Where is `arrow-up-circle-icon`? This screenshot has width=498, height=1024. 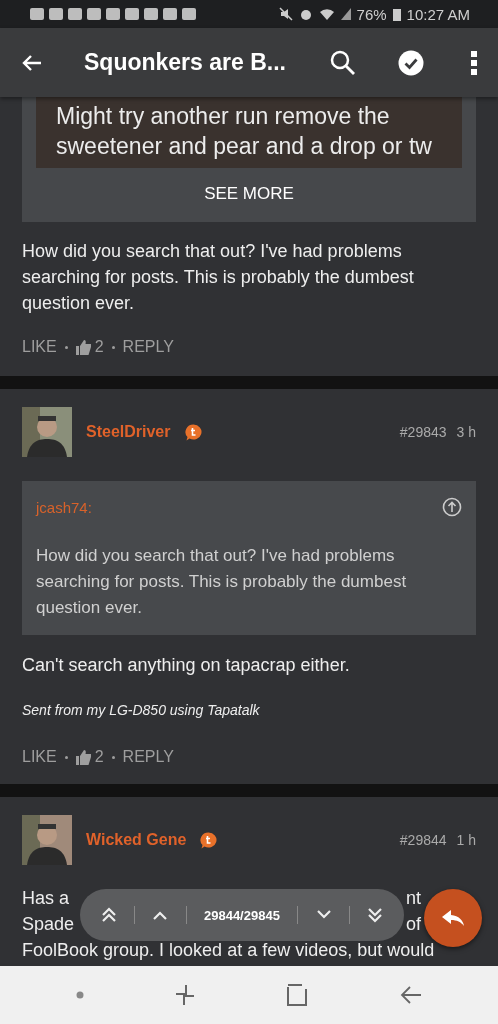 arrow-up-circle-icon is located at coordinates (452, 507).